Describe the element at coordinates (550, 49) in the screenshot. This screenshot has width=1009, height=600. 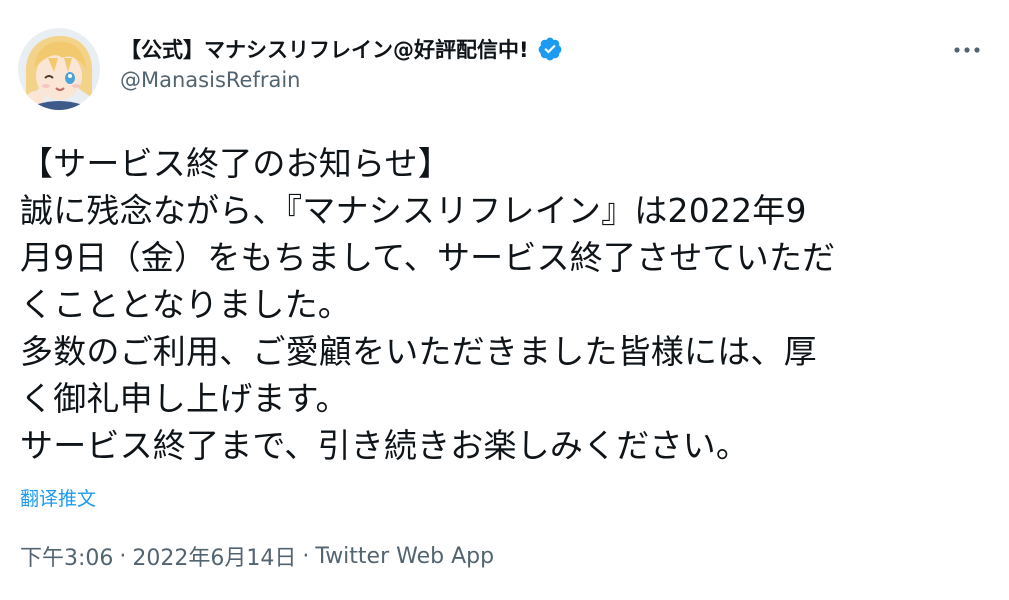
I see `verified-badge-icon` at that location.